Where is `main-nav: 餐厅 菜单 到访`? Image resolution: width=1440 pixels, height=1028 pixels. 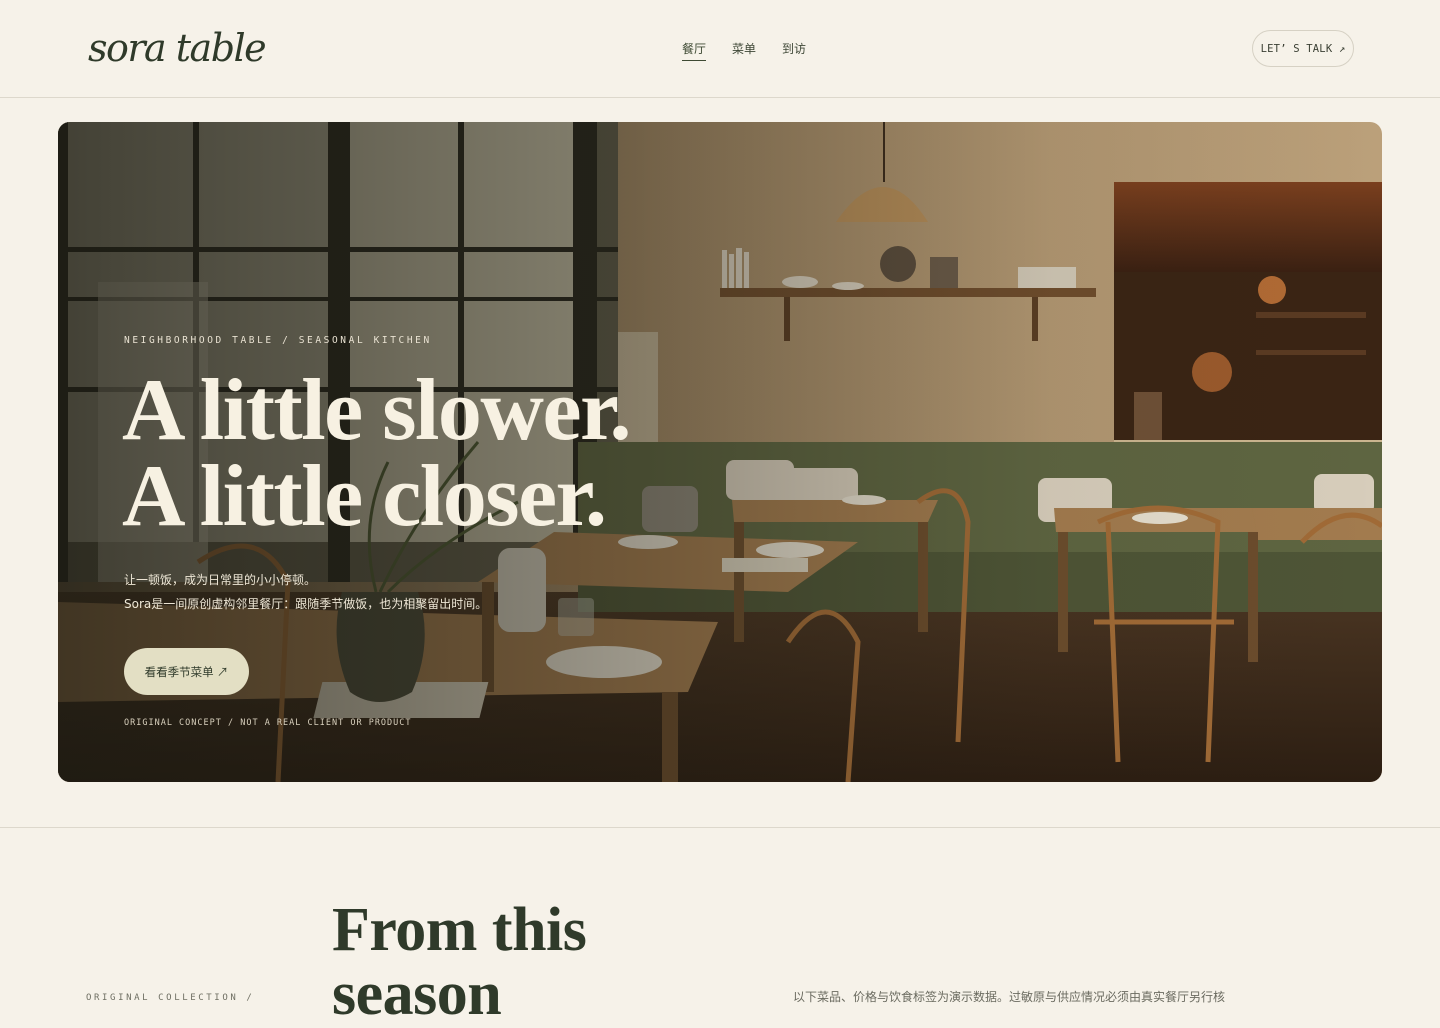 main-nav: 餐厅 菜单 到访 is located at coordinates (744, 50).